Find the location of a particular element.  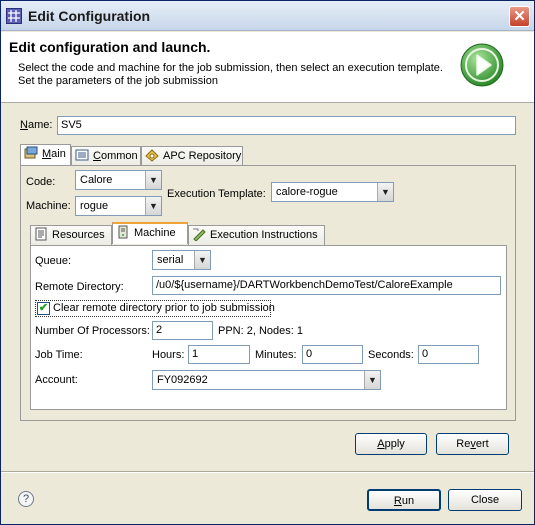

subtab-machine: Machine is located at coordinates (150, 233).